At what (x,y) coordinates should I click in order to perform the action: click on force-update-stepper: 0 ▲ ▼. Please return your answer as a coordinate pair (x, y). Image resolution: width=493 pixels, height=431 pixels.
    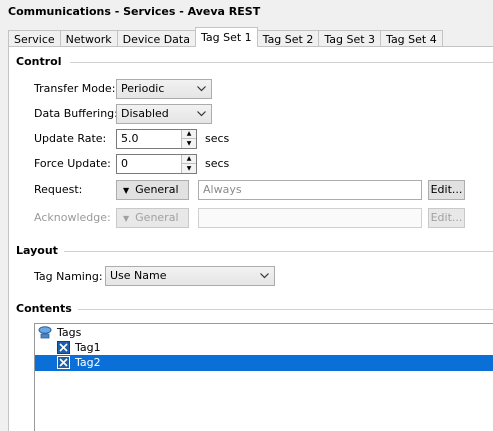
    Looking at the image, I should click on (156, 164).